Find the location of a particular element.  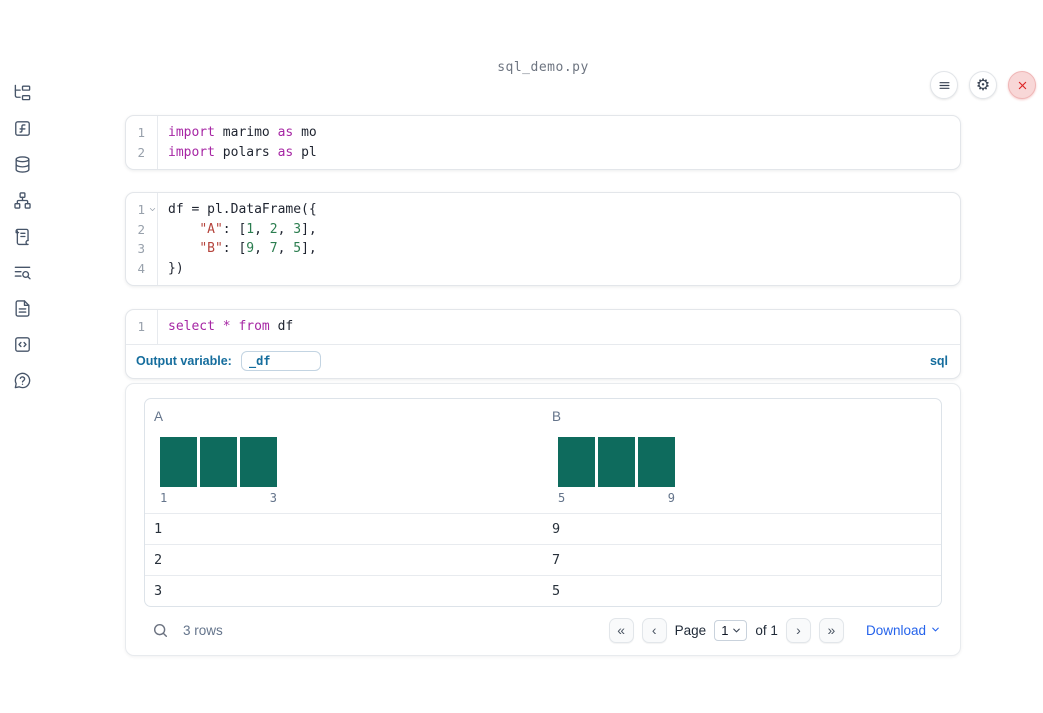

search-icon is located at coordinates (160, 630).